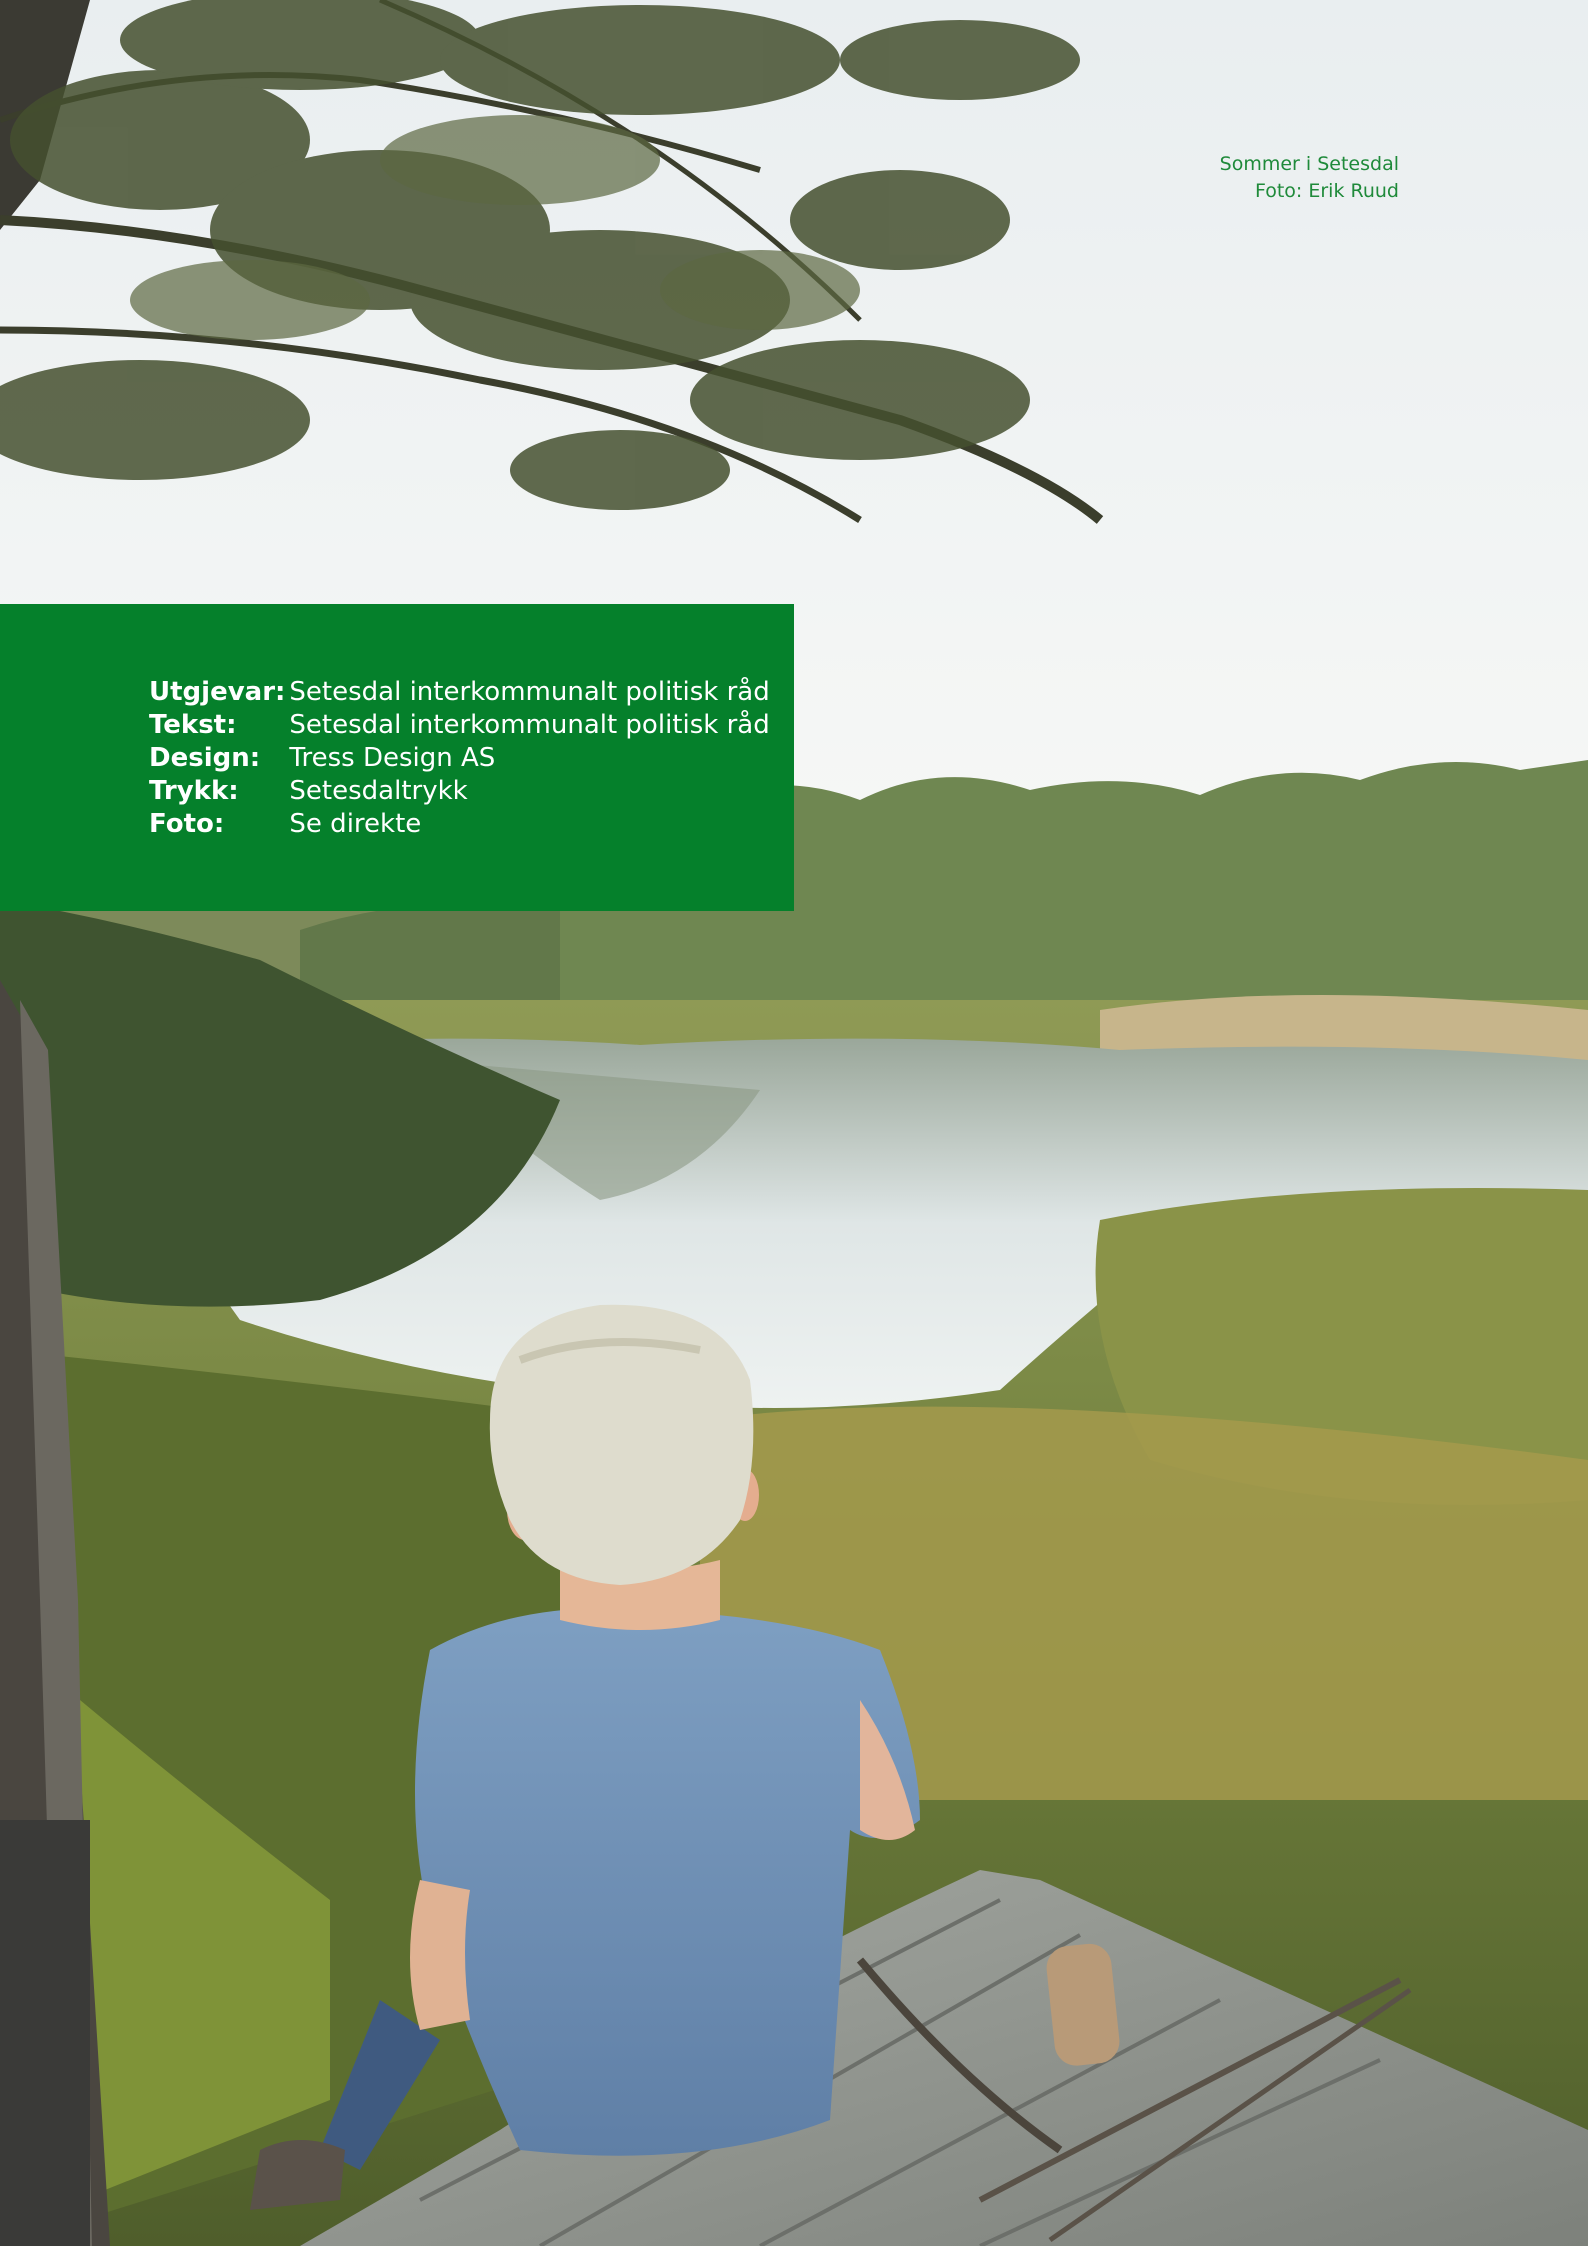 Image resolution: width=1588 pixels, height=2246 pixels. I want to click on credits-row-print: Trykk: Setesdaltrykk, so click(459, 791).